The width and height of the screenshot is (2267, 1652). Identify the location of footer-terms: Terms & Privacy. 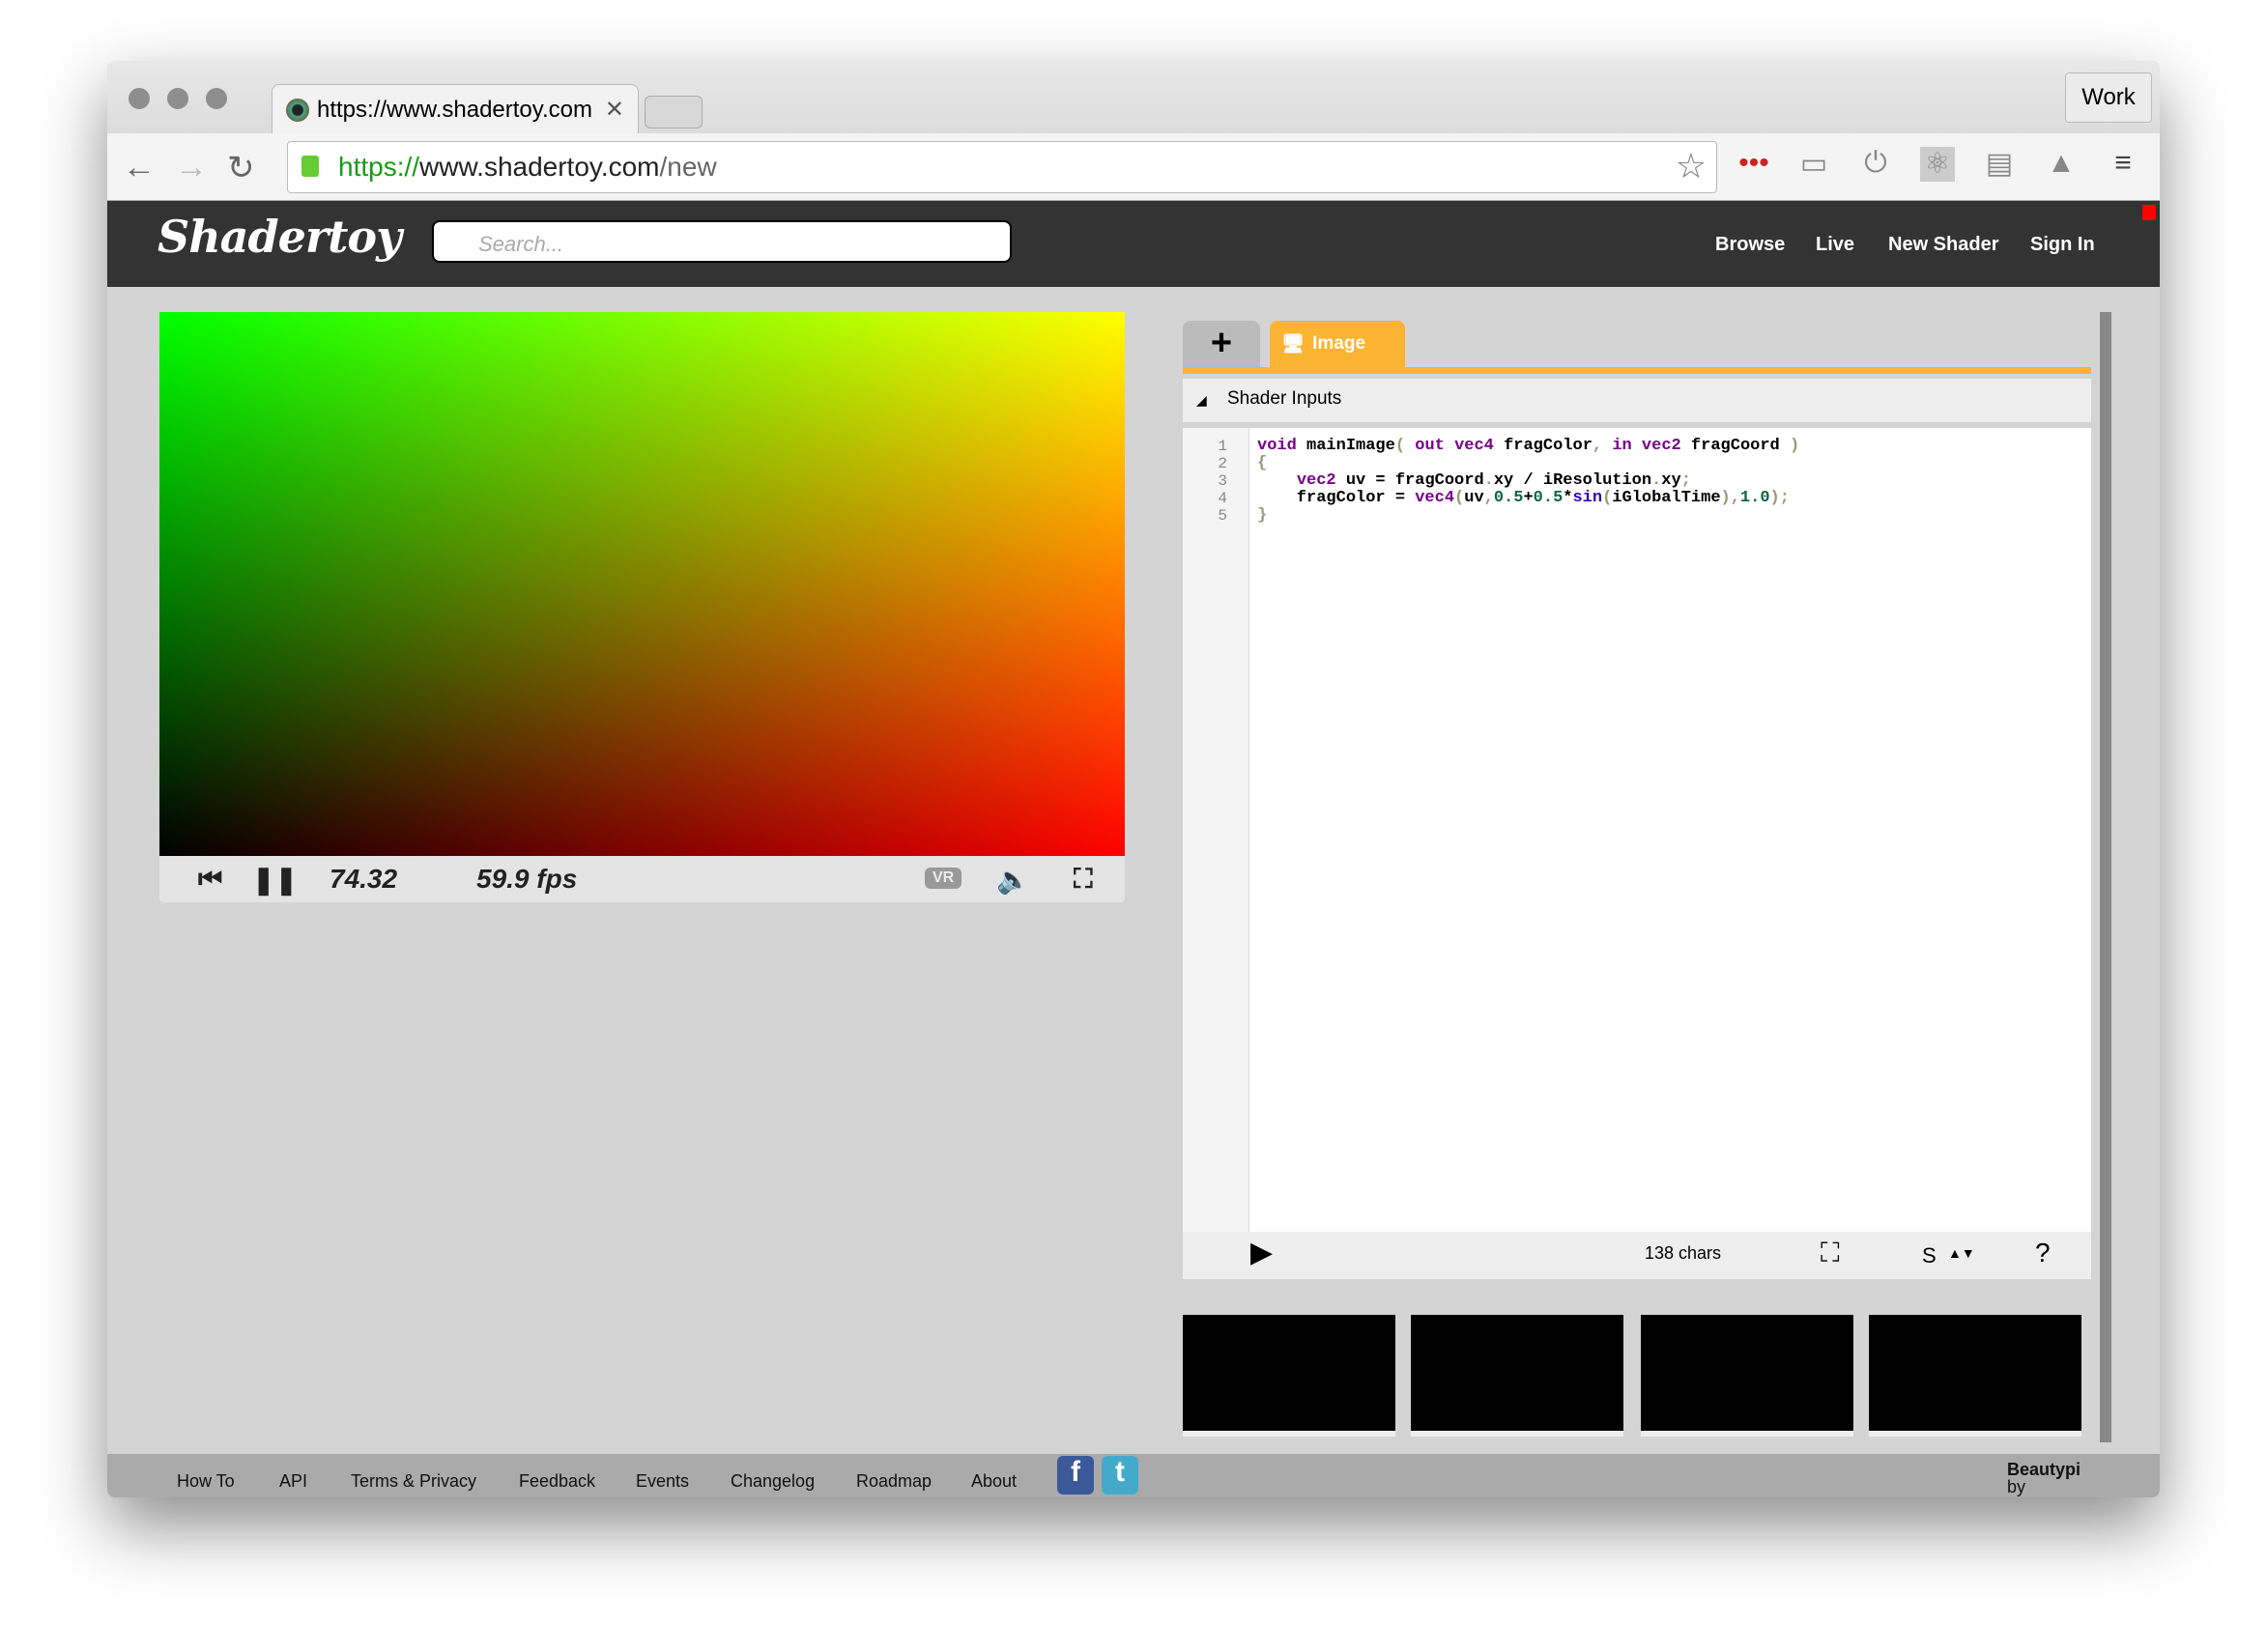
(413, 1481).